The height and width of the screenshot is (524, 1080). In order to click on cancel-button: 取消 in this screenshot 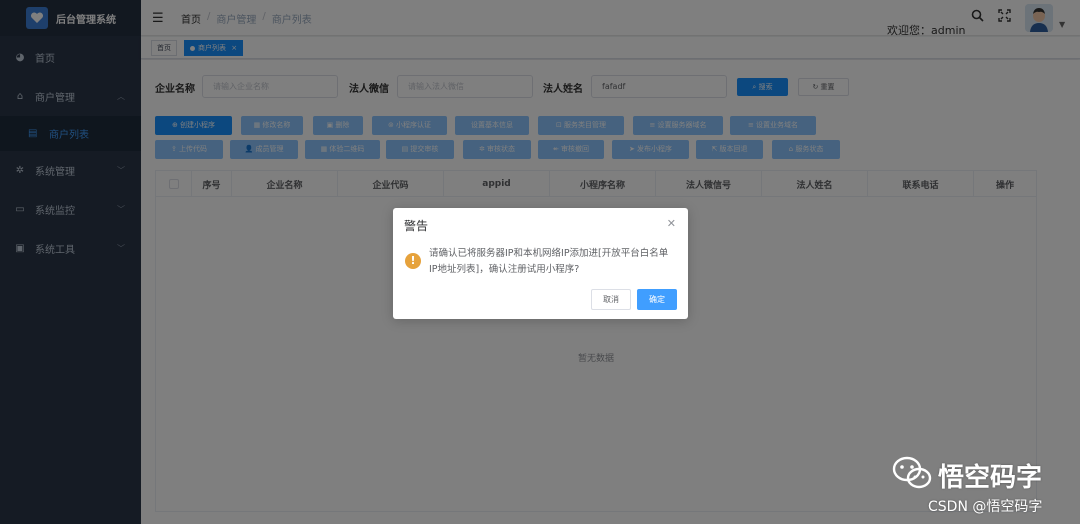, I will do `click(611, 299)`.